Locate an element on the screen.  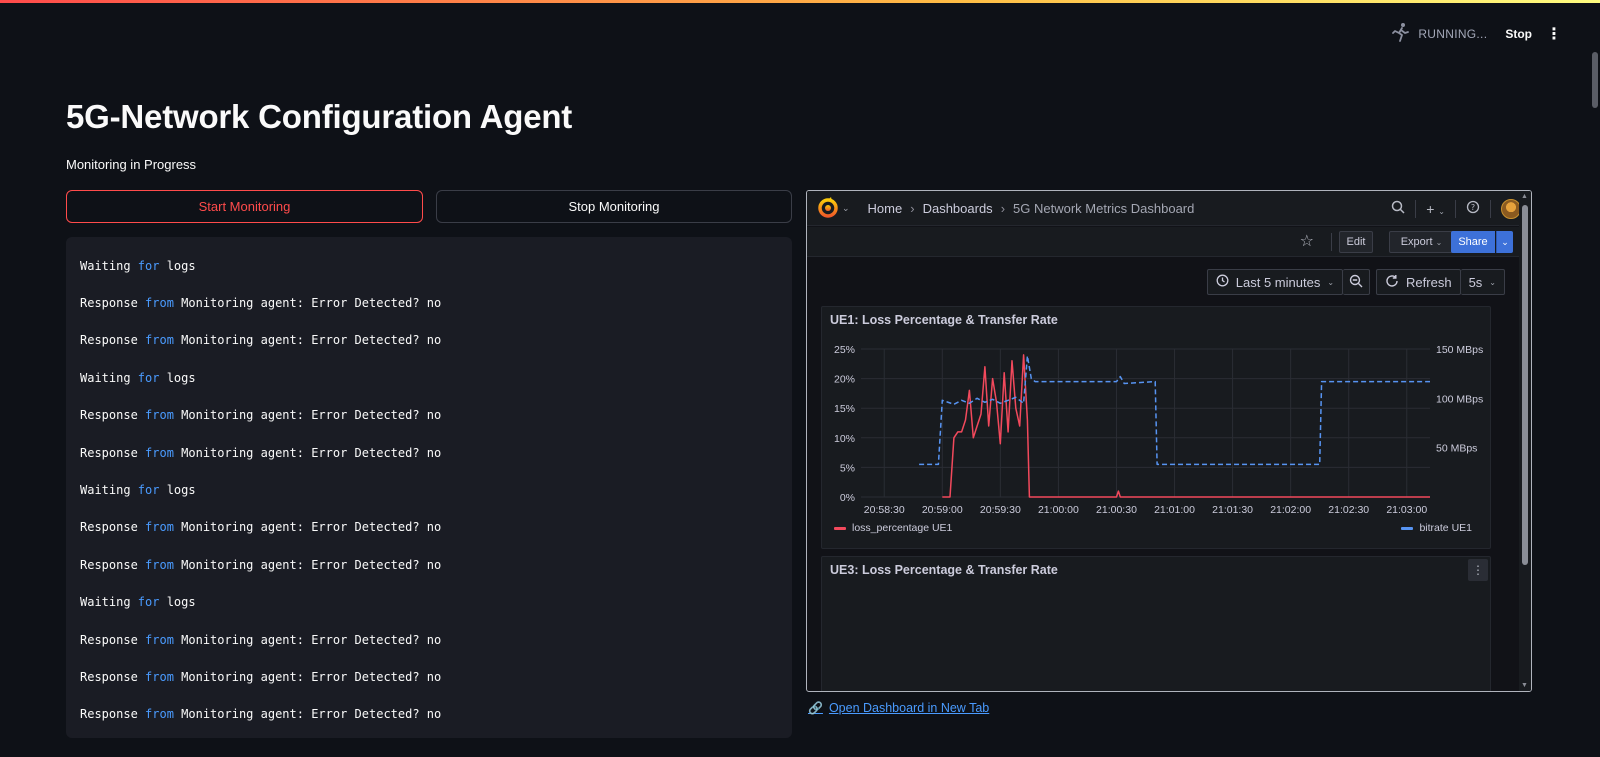
start-monitoring-button: Start Monitoring is located at coordinates (244, 206).